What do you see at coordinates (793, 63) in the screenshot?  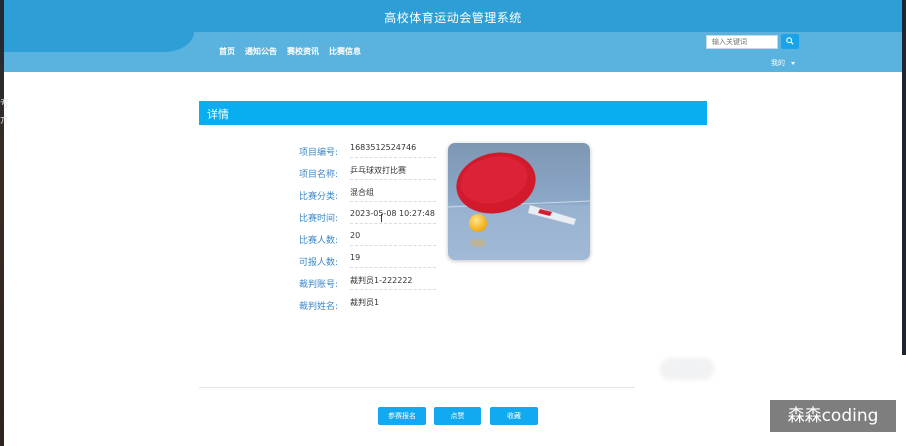 I see `caret-down-icon` at bounding box center [793, 63].